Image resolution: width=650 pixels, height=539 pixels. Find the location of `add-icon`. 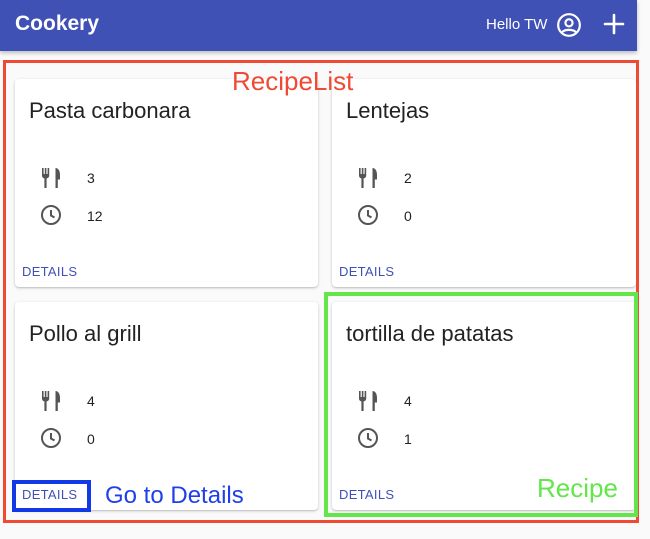

add-icon is located at coordinates (614, 24).